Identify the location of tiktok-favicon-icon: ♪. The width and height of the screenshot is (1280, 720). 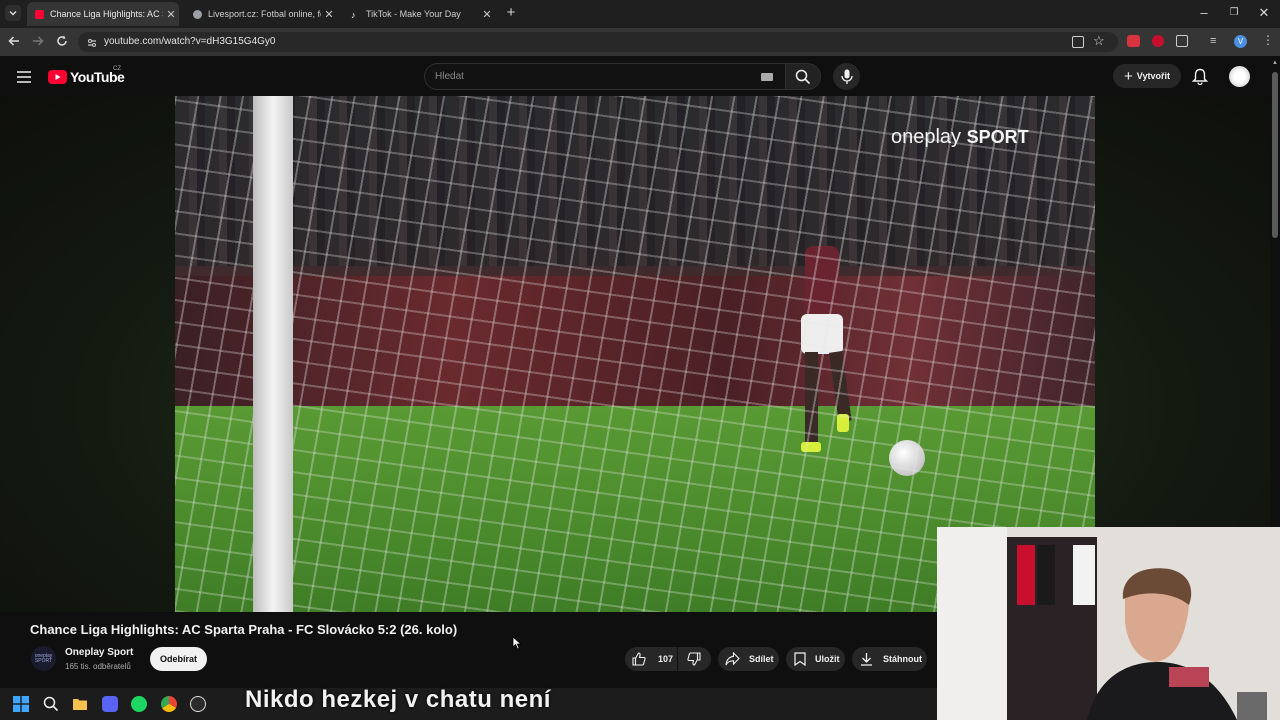
(353, 14).